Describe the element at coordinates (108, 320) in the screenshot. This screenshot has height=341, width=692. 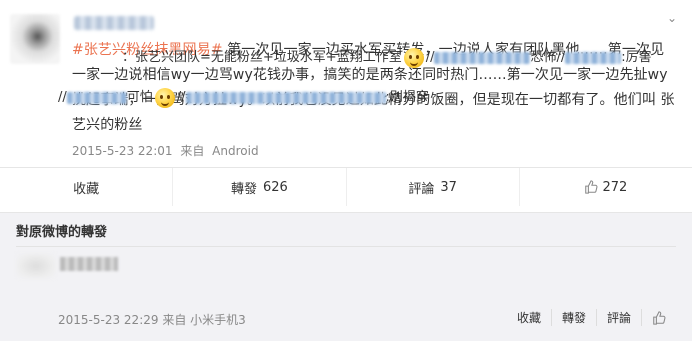
I see `repost-time: 2015-5-23 22:29` at that location.